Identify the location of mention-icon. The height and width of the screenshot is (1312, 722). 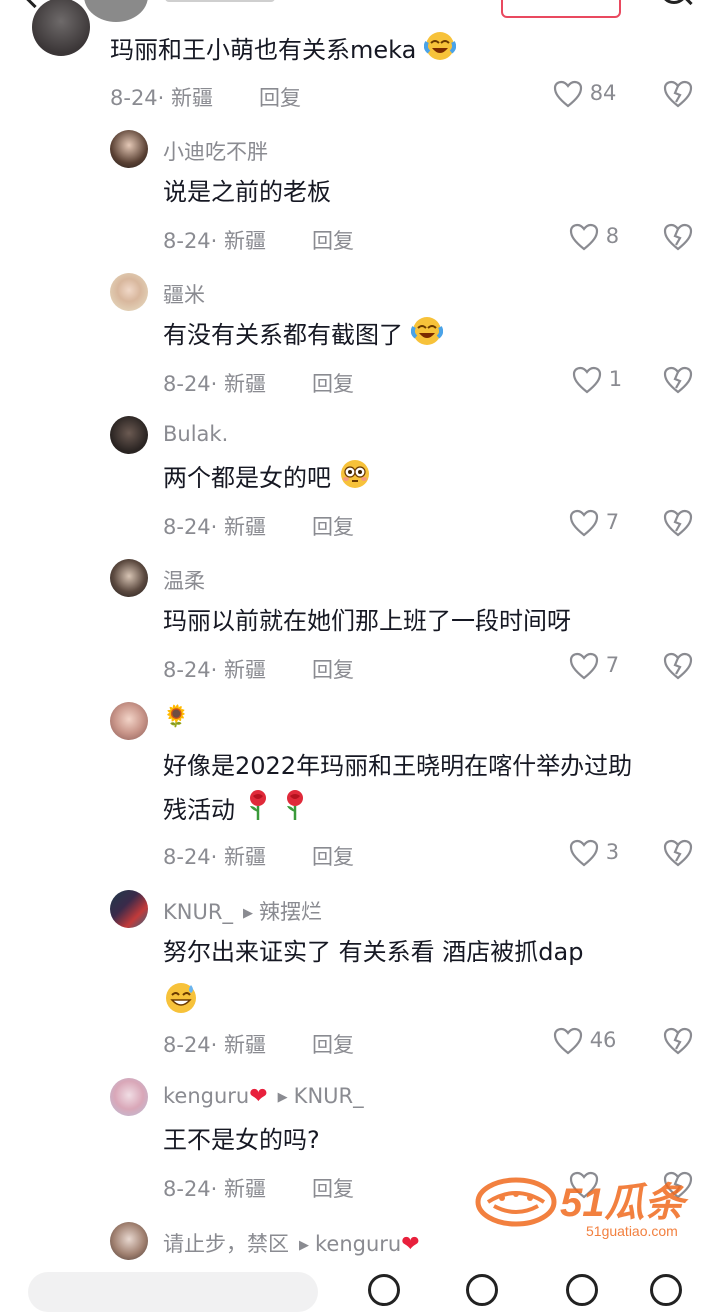
(384, 1290).